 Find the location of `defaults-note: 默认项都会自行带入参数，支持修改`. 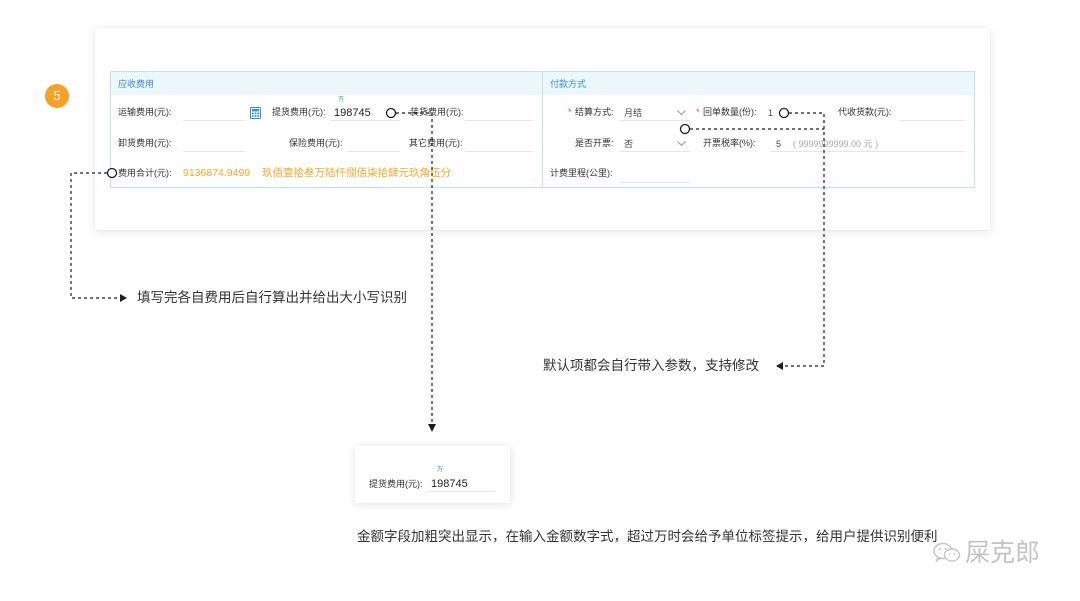

defaults-note: 默认项都会自行带入参数，支持修改 is located at coordinates (651, 365).